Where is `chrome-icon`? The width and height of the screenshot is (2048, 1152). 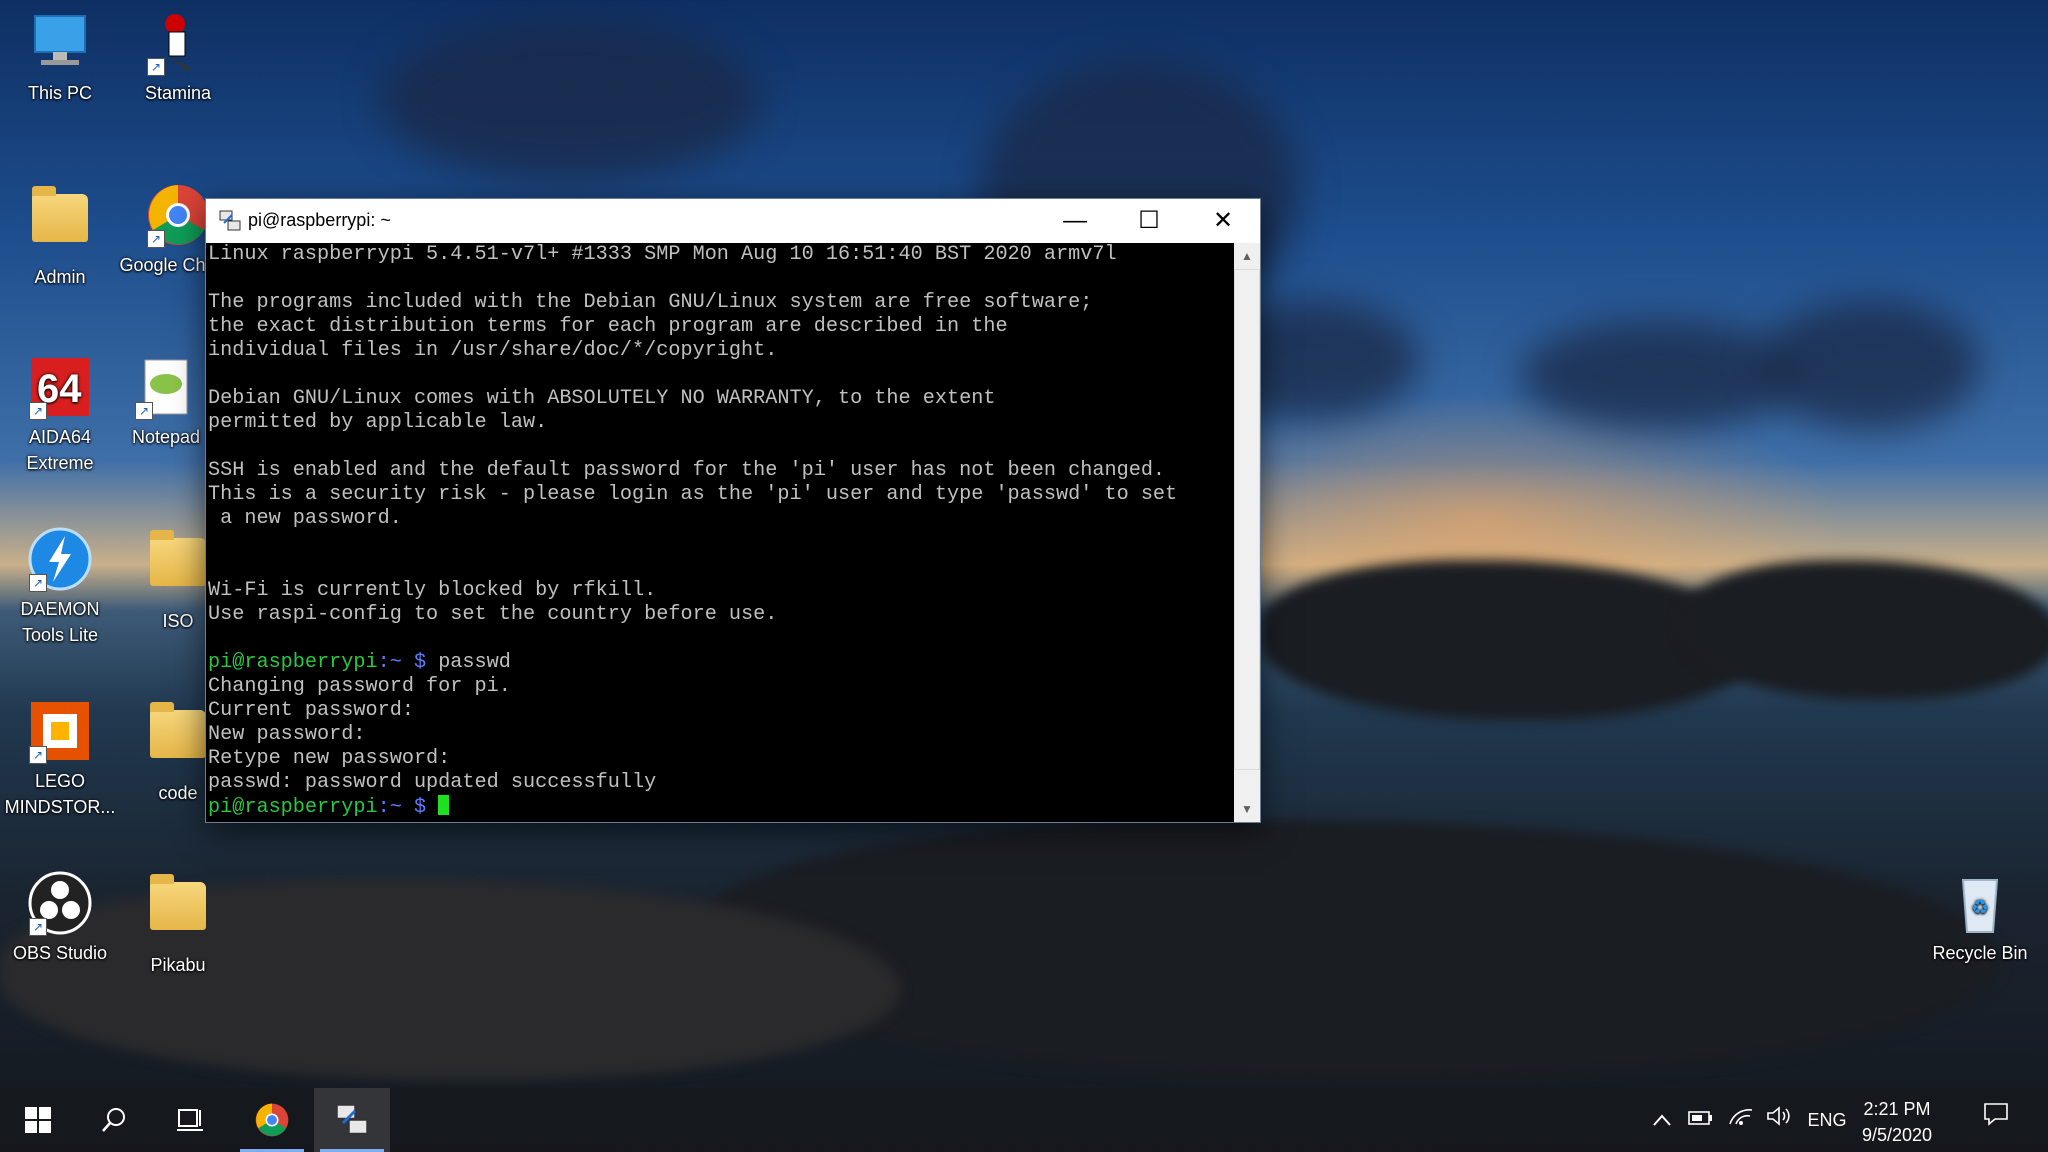
chrome-icon is located at coordinates (272, 1120).